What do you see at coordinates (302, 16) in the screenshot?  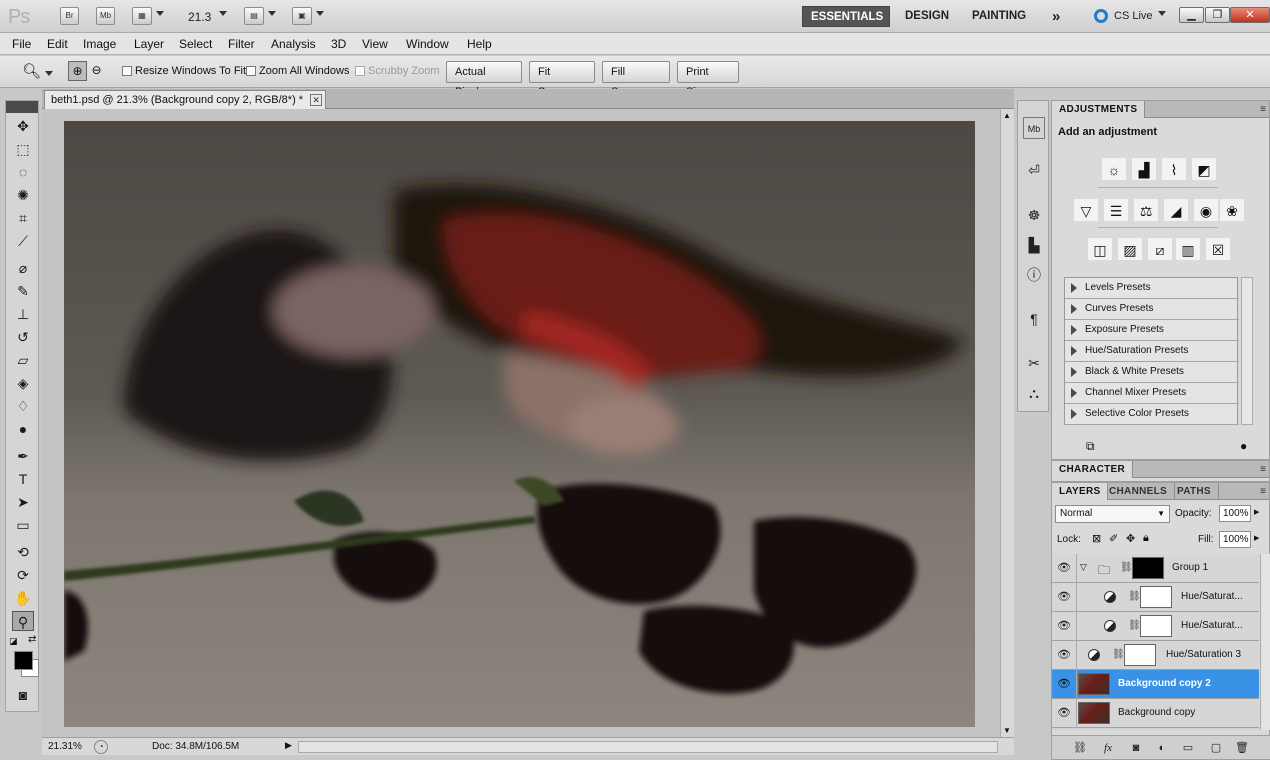 I see `screen-mode-button: ▣` at bounding box center [302, 16].